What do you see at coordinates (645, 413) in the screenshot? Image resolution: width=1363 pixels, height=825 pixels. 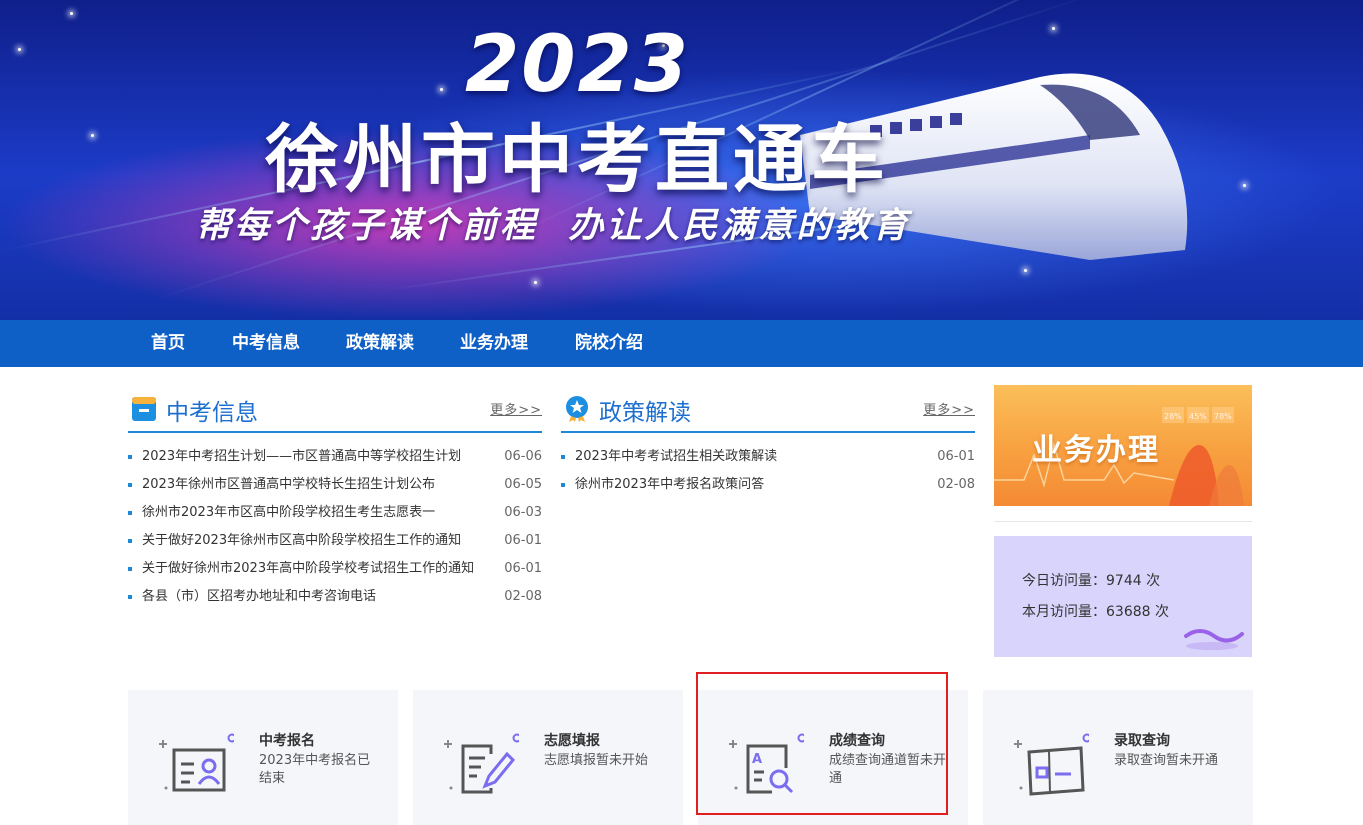 I see `policy-title: 政策解读` at bounding box center [645, 413].